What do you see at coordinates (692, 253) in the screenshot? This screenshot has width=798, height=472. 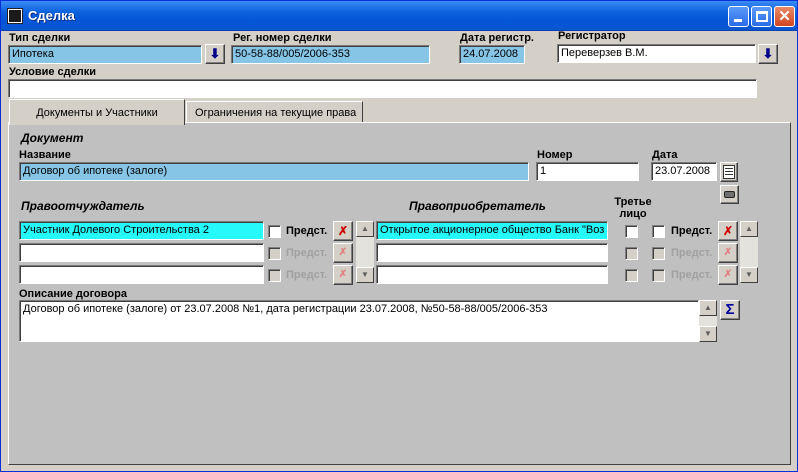 I see `acquirer-representative-label-2: Предст.` at bounding box center [692, 253].